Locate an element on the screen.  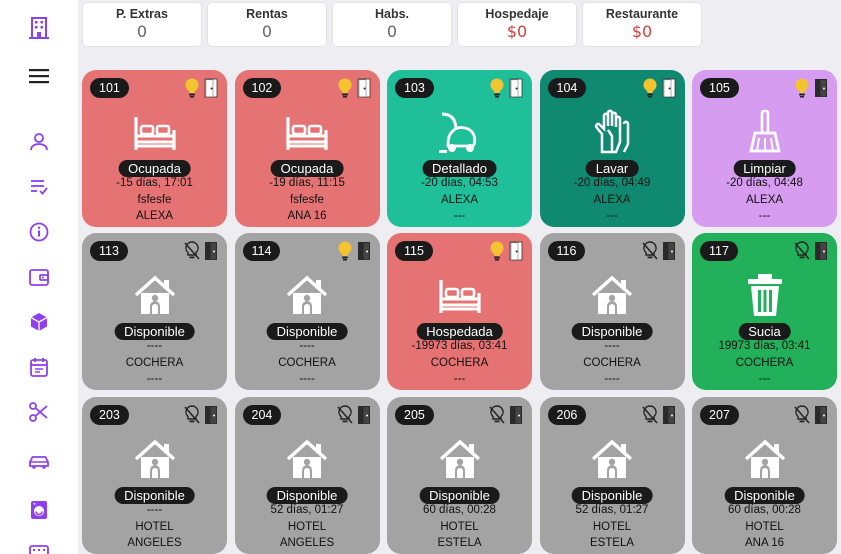
wallet-icon is located at coordinates (39, 277).